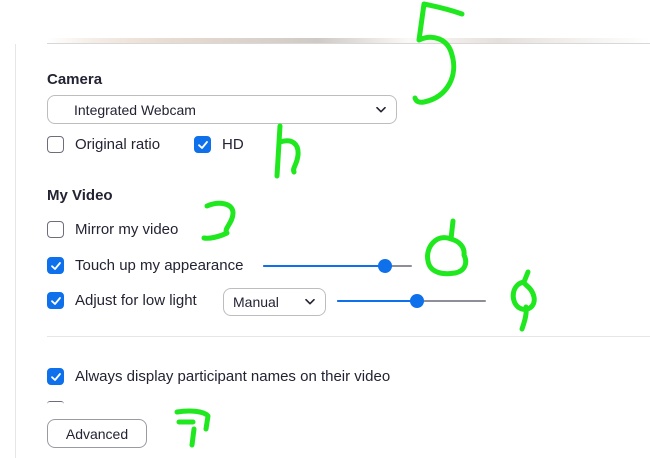 The image size is (650, 458). I want to click on camera-select-value: Integrated Webcam, so click(135, 109).